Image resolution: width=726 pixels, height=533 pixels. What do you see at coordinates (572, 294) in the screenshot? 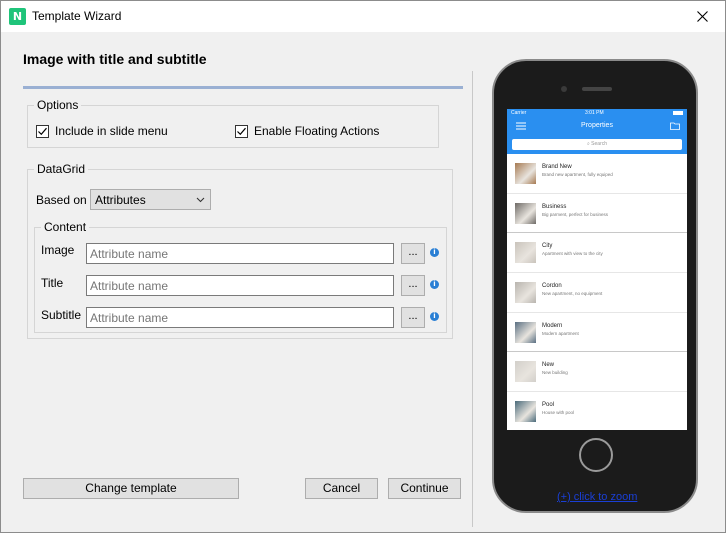
I see `list-item-subtitle: New apartment, no equipment` at bounding box center [572, 294].